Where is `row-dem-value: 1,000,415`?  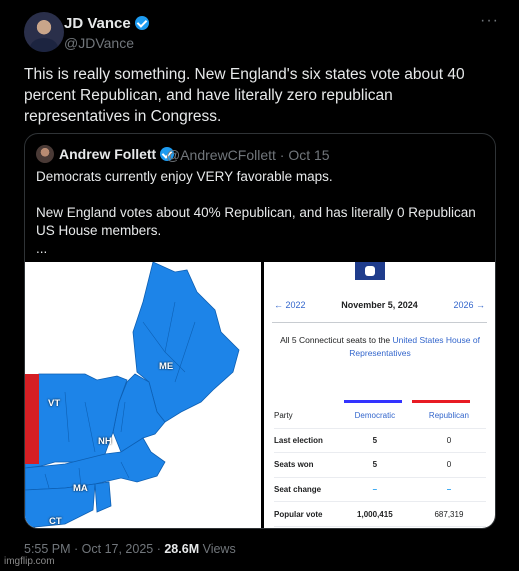 row-dem-value: 1,000,415 is located at coordinates (374, 514).